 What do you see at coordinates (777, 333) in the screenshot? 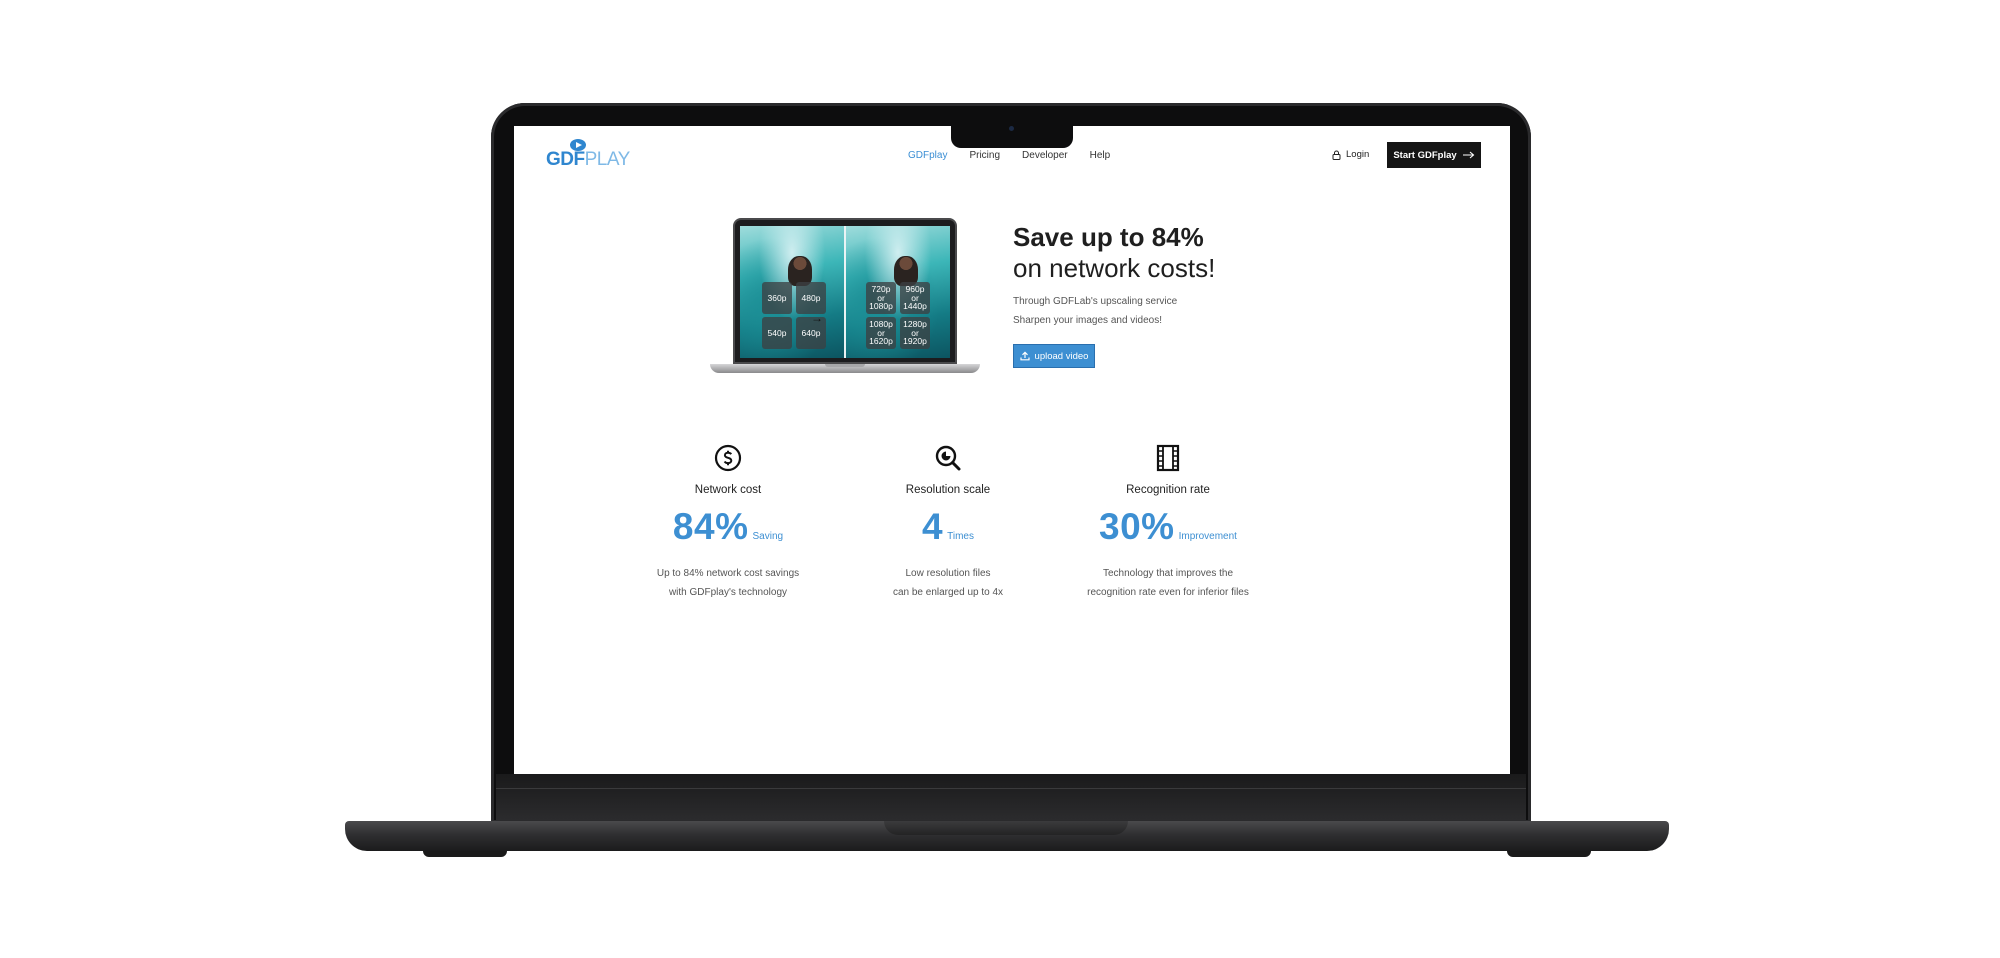
I see `res-badge-before: 540p` at bounding box center [777, 333].